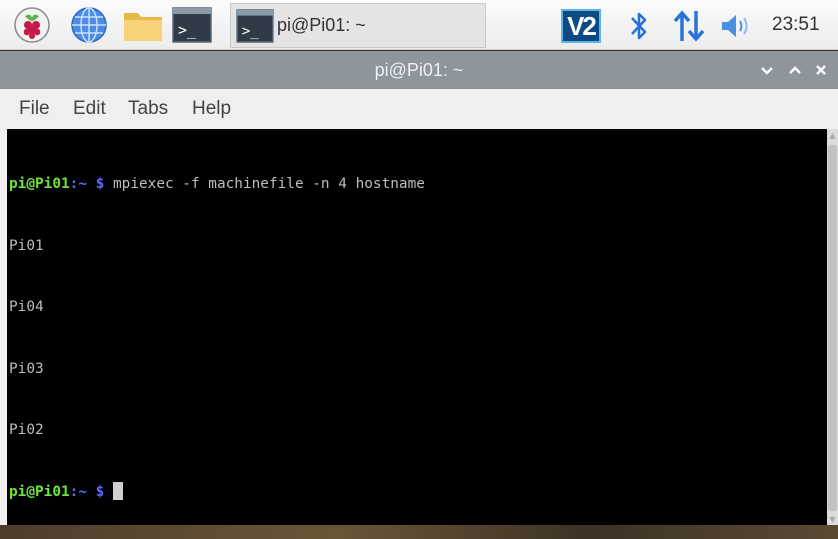 The height and width of the screenshot is (539, 838). I want to click on chevron-up-icon, so click(795, 70).